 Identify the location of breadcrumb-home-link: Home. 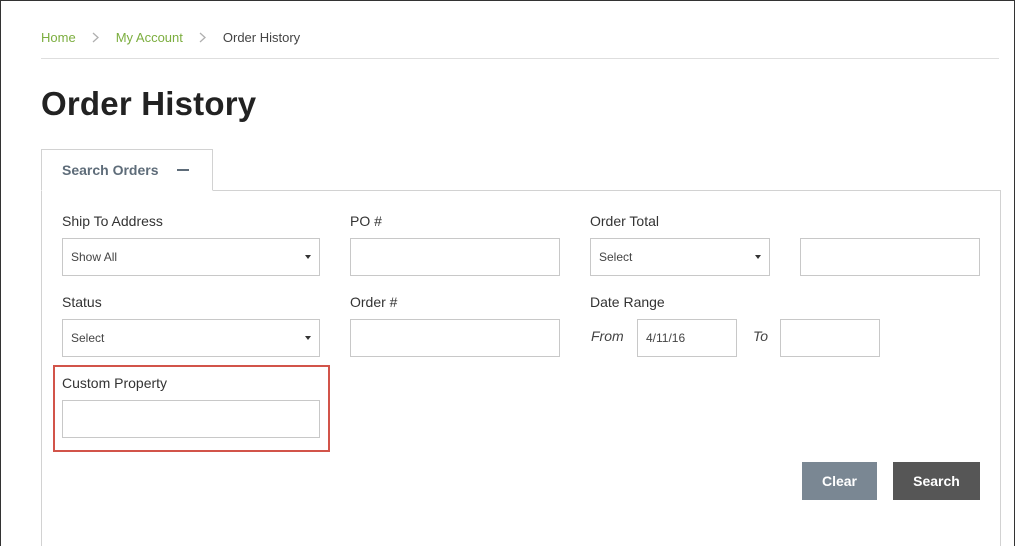
(58, 37).